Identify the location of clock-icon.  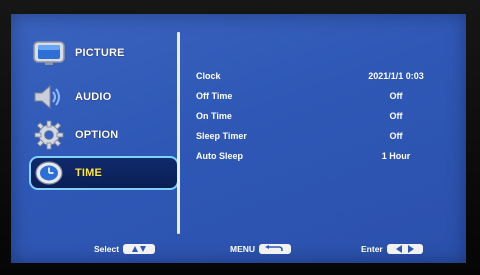
(49, 173).